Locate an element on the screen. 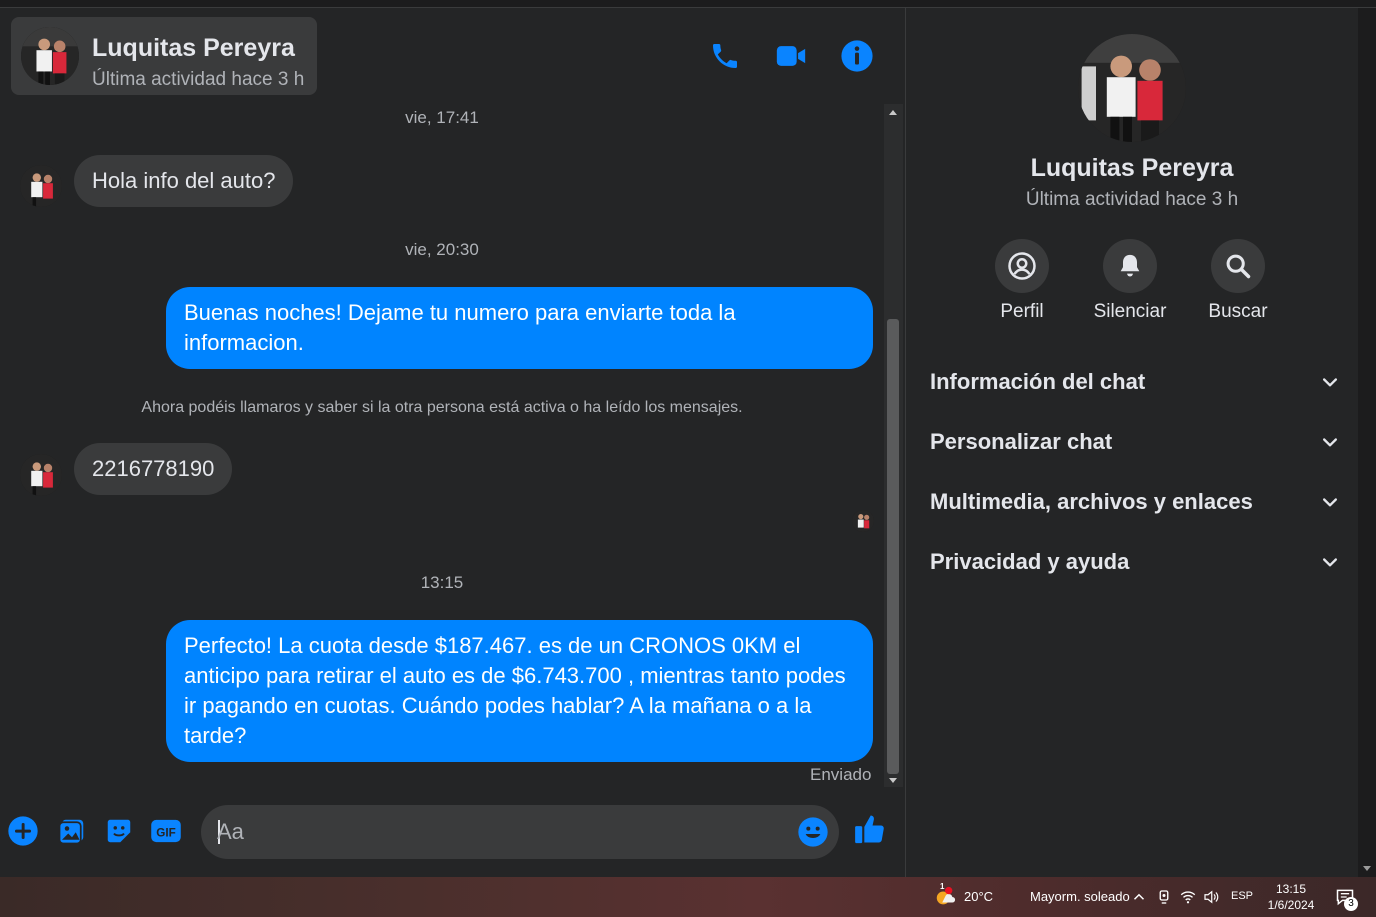 The width and height of the screenshot is (1376, 917). image-icon is located at coordinates (71, 832).